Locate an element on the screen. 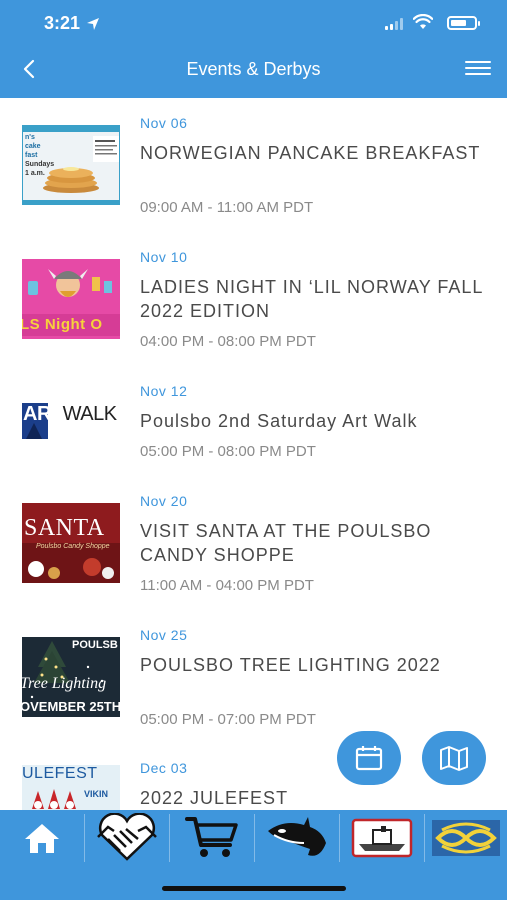 The image size is (507, 900). thumbnail-text: 1 a.m. is located at coordinates (35, 173).